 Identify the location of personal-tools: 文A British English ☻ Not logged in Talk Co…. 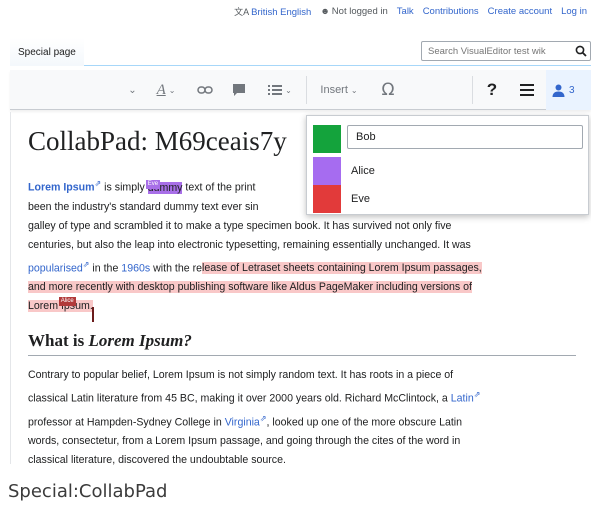
(410, 11).